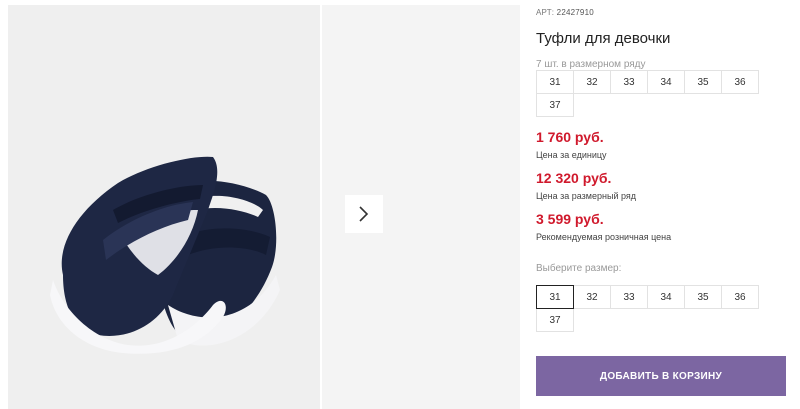  I want to click on retail-price: 3 599 руб., so click(570, 219).